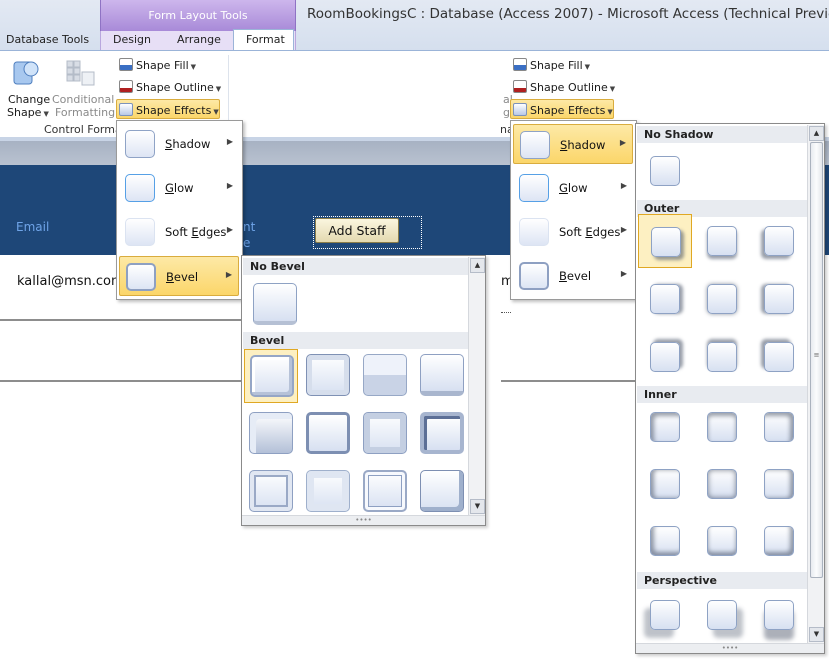 The image size is (829, 659). Describe the element at coordinates (247, 243) in the screenshot. I see `partial-label-b: e` at that location.